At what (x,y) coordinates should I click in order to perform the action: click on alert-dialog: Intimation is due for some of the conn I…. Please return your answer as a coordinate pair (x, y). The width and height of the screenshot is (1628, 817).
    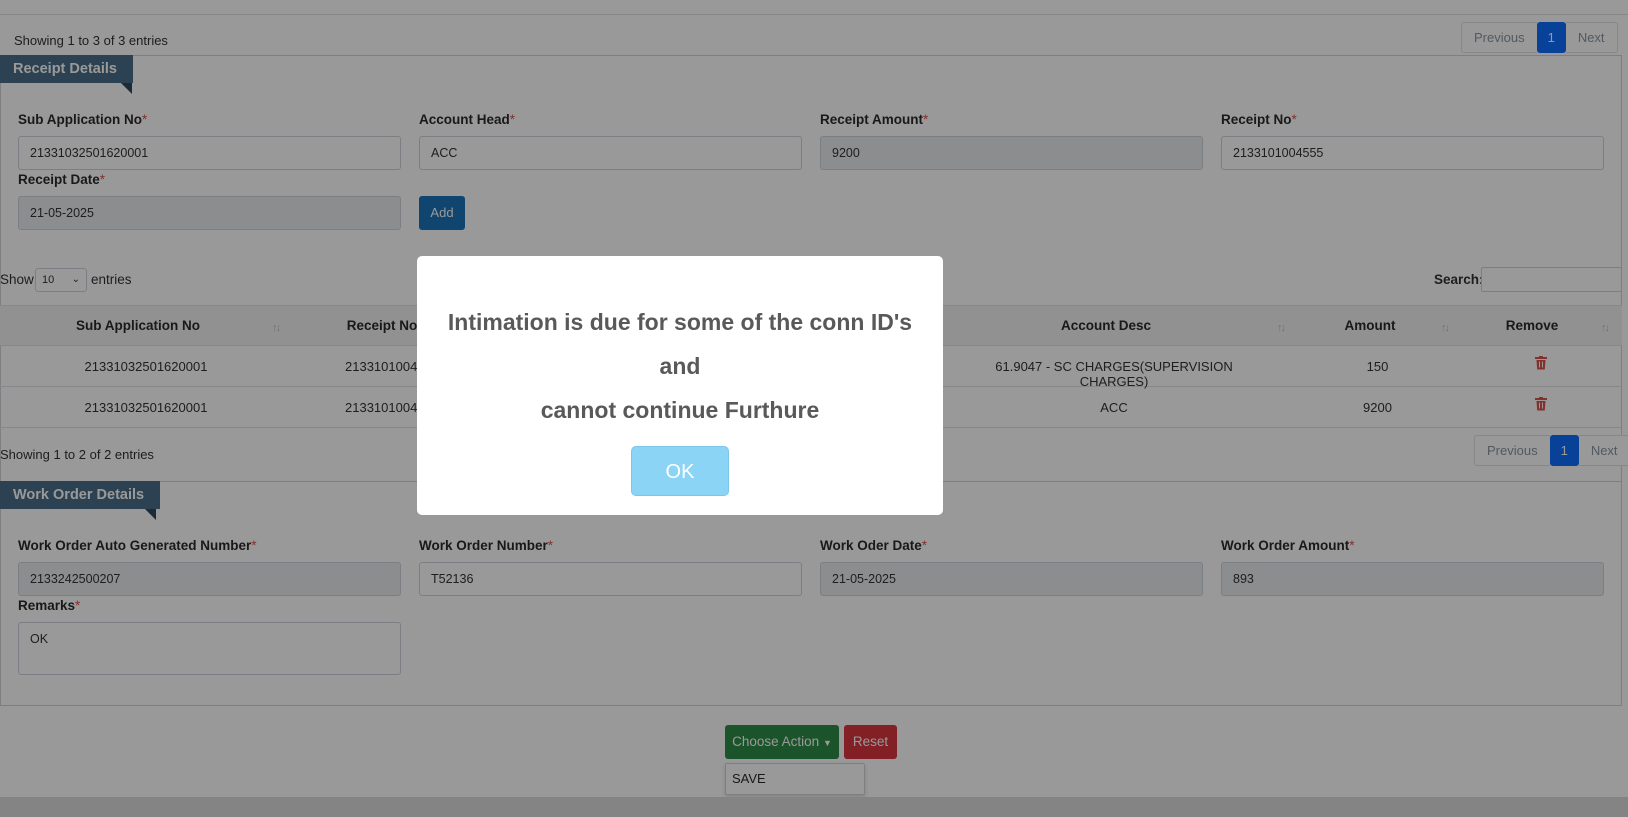
    Looking at the image, I should click on (680, 385).